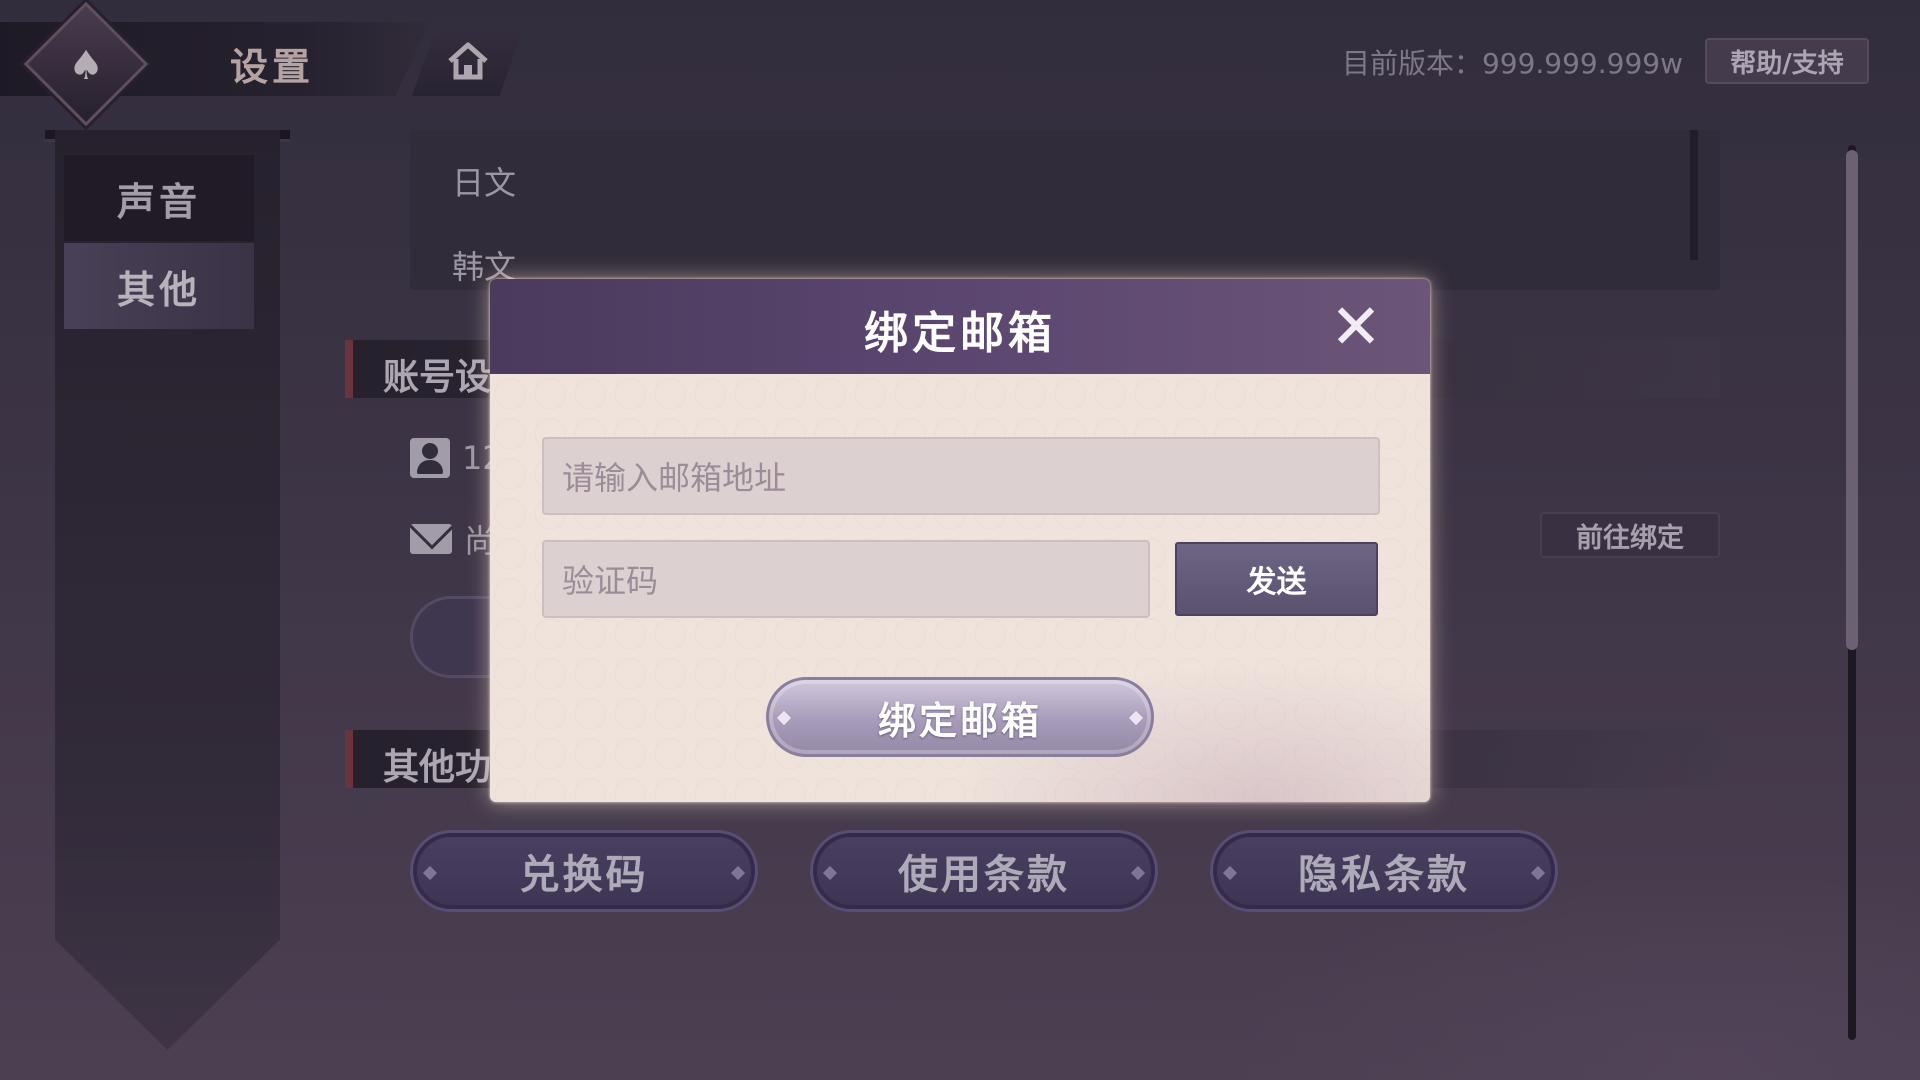 This screenshot has height=1080, width=1920. I want to click on bind-email-button: 绑定邮箱, so click(960, 717).